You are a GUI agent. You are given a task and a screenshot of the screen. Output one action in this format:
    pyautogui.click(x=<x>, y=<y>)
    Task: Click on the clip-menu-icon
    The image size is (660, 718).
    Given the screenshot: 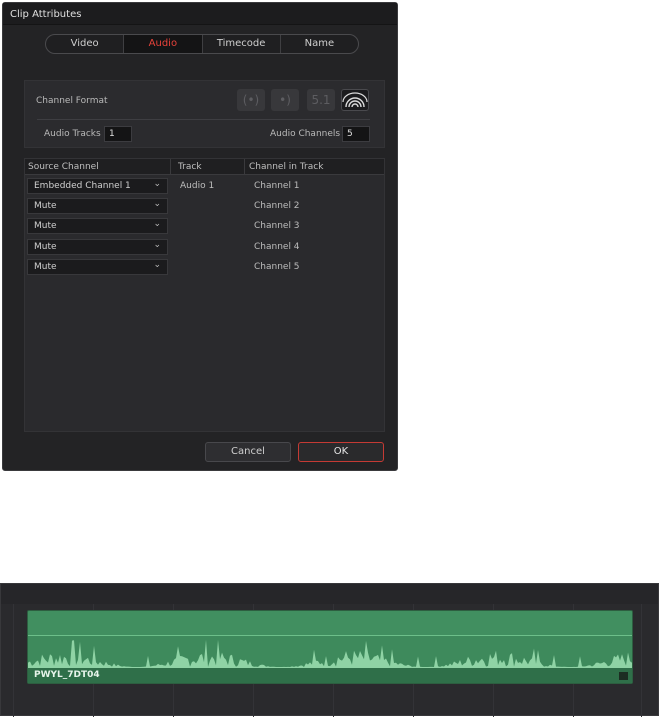 What is the action you would take?
    pyautogui.click(x=623, y=676)
    